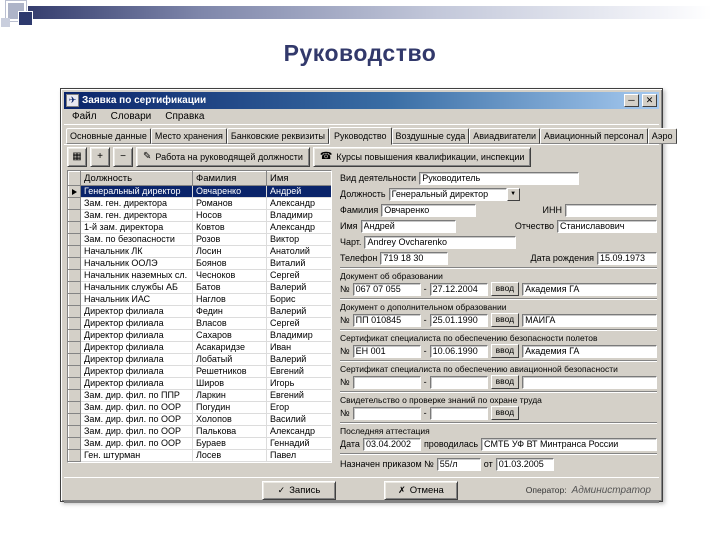  What do you see at coordinates (298, 359) in the screenshot?
I see `cell-name: Валерий` at bounding box center [298, 359].